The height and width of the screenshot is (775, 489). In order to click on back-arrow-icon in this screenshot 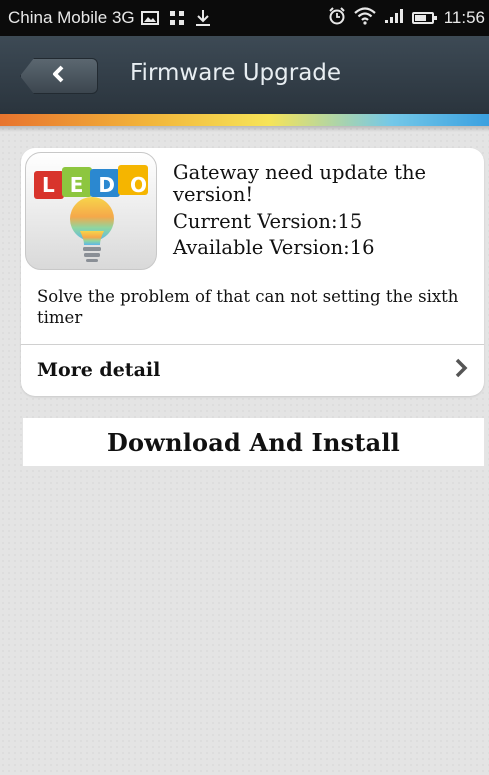, I will do `click(59, 76)`.